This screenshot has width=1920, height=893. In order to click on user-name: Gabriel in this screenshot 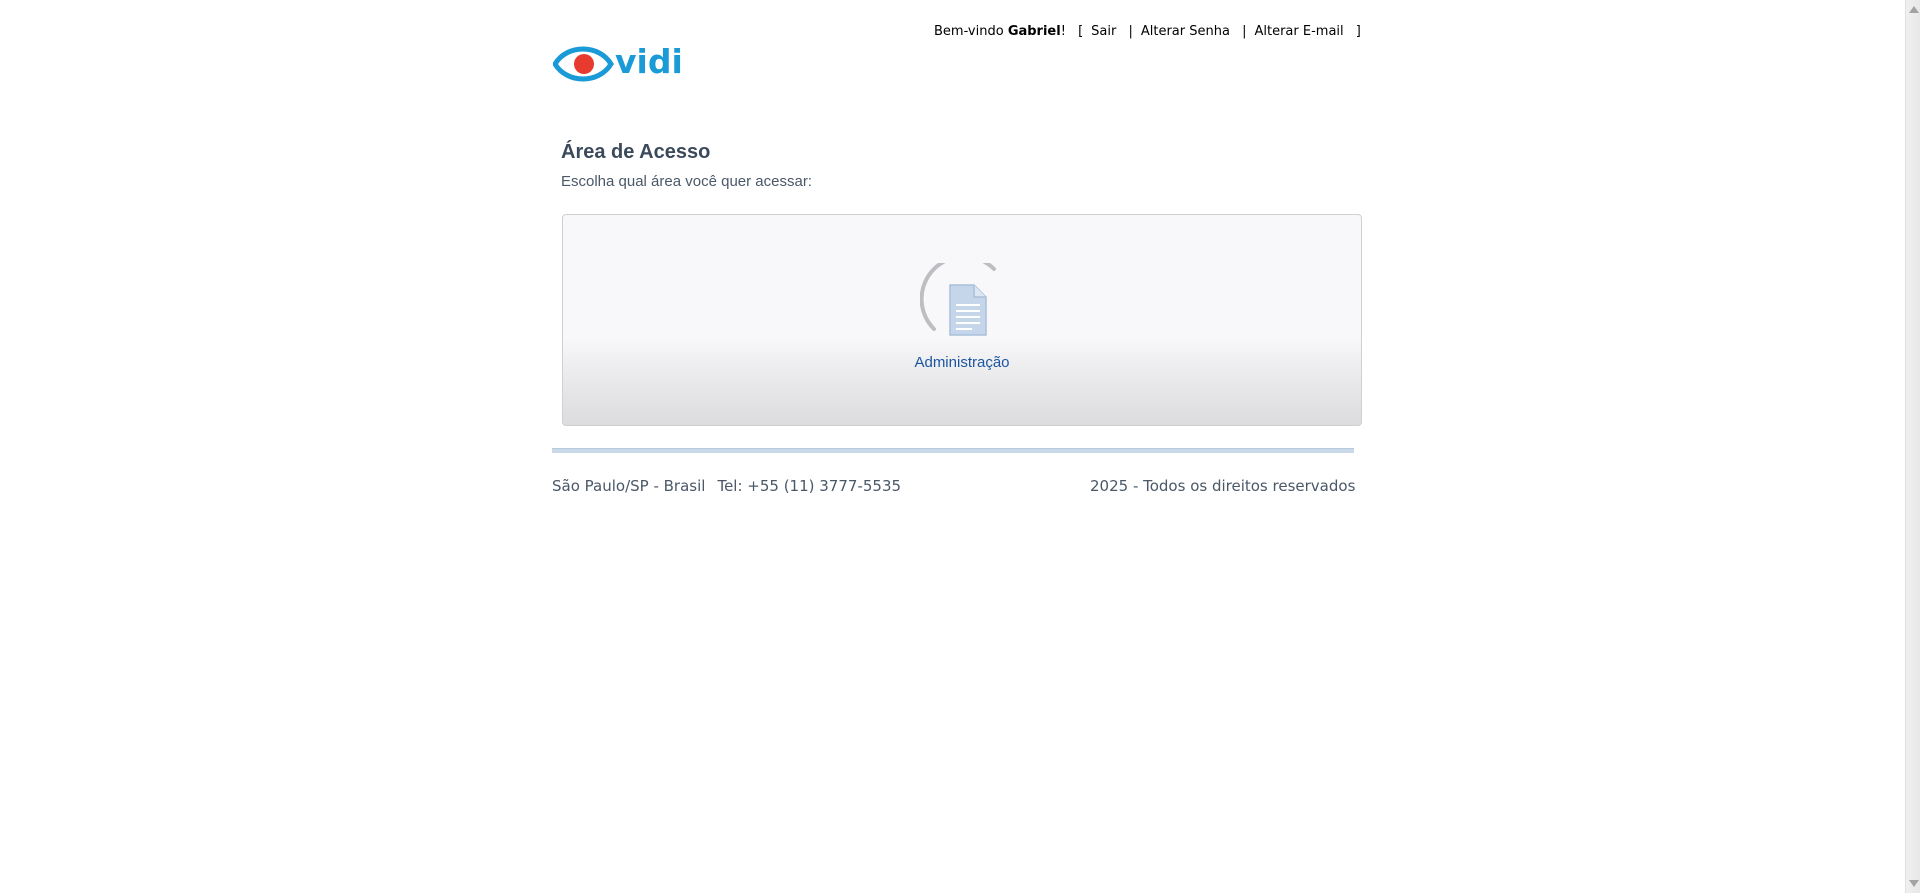, I will do `click(1034, 31)`.